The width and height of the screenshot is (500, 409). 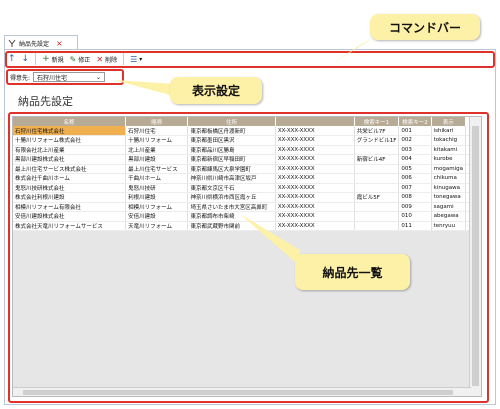 I want to click on page-title: 納品先設定, so click(x=45, y=101).